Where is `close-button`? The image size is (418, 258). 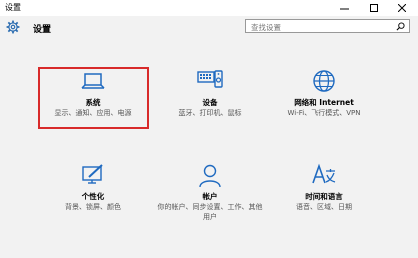 close-button is located at coordinates (402, 8).